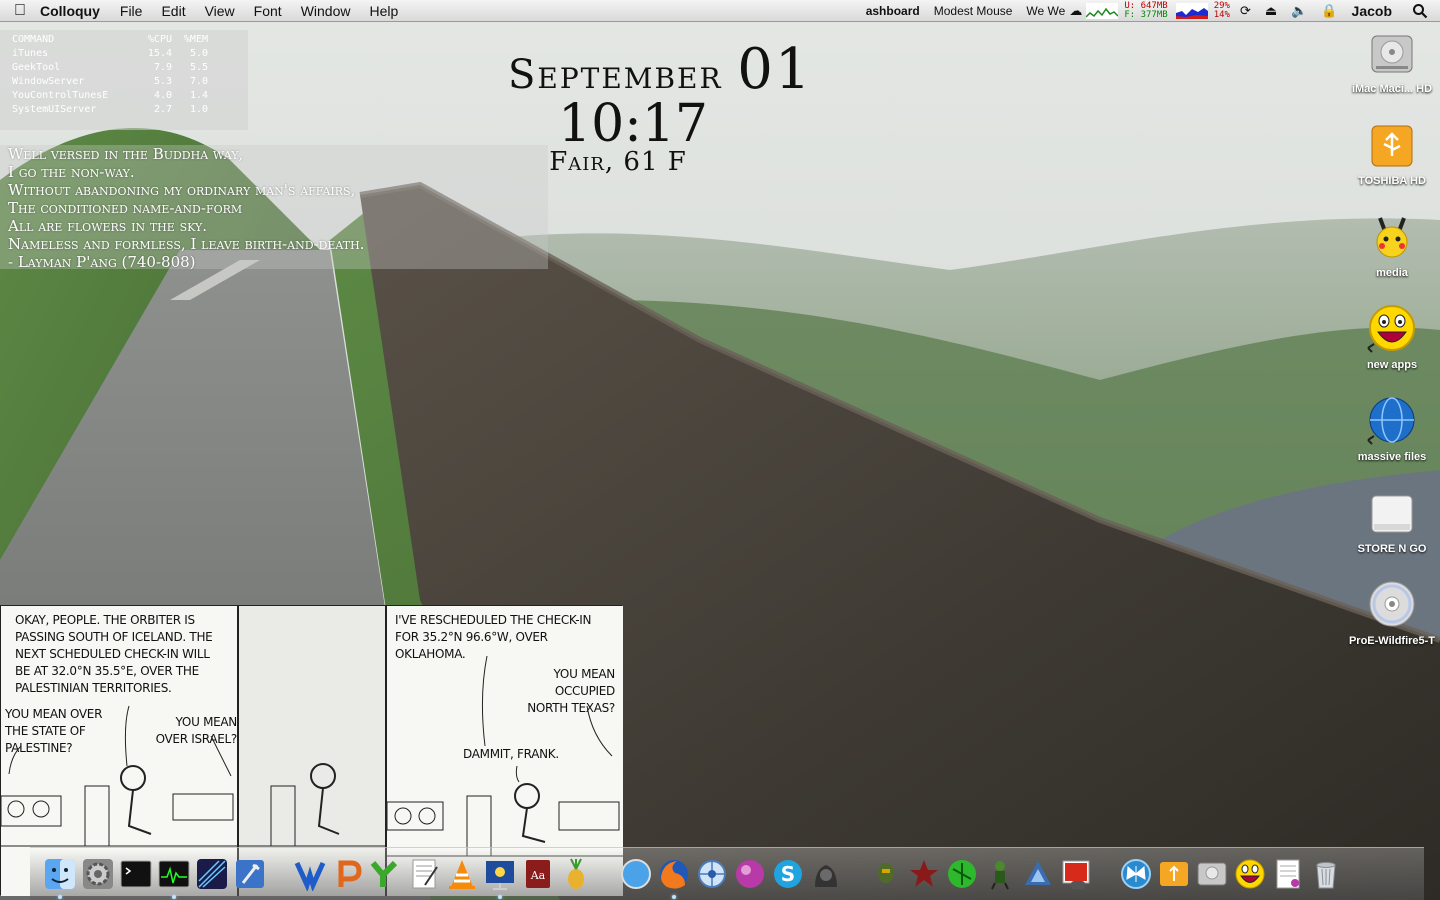 Image resolution: width=1440 pixels, height=900 pixels. I want to click on skype-icon: S, so click(788, 874).